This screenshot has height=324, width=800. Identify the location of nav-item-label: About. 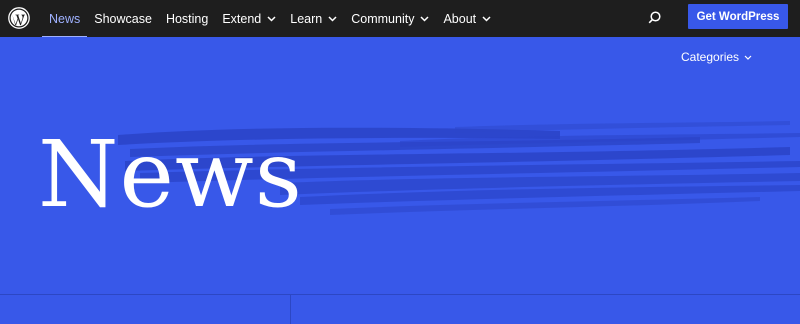
(460, 18).